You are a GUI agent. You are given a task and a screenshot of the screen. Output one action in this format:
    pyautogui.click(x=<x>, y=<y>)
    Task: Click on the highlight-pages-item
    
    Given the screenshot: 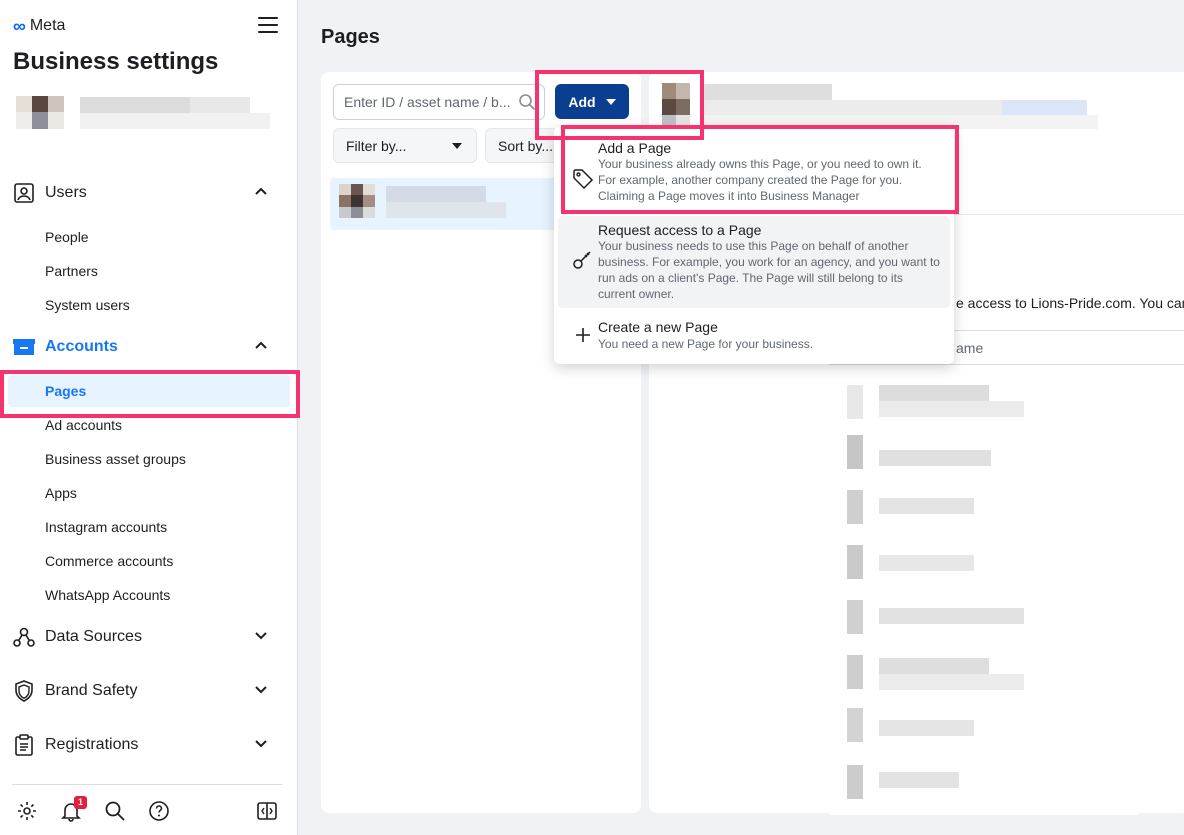 What is the action you would take?
    pyautogui.click(x=150, y=394)
    